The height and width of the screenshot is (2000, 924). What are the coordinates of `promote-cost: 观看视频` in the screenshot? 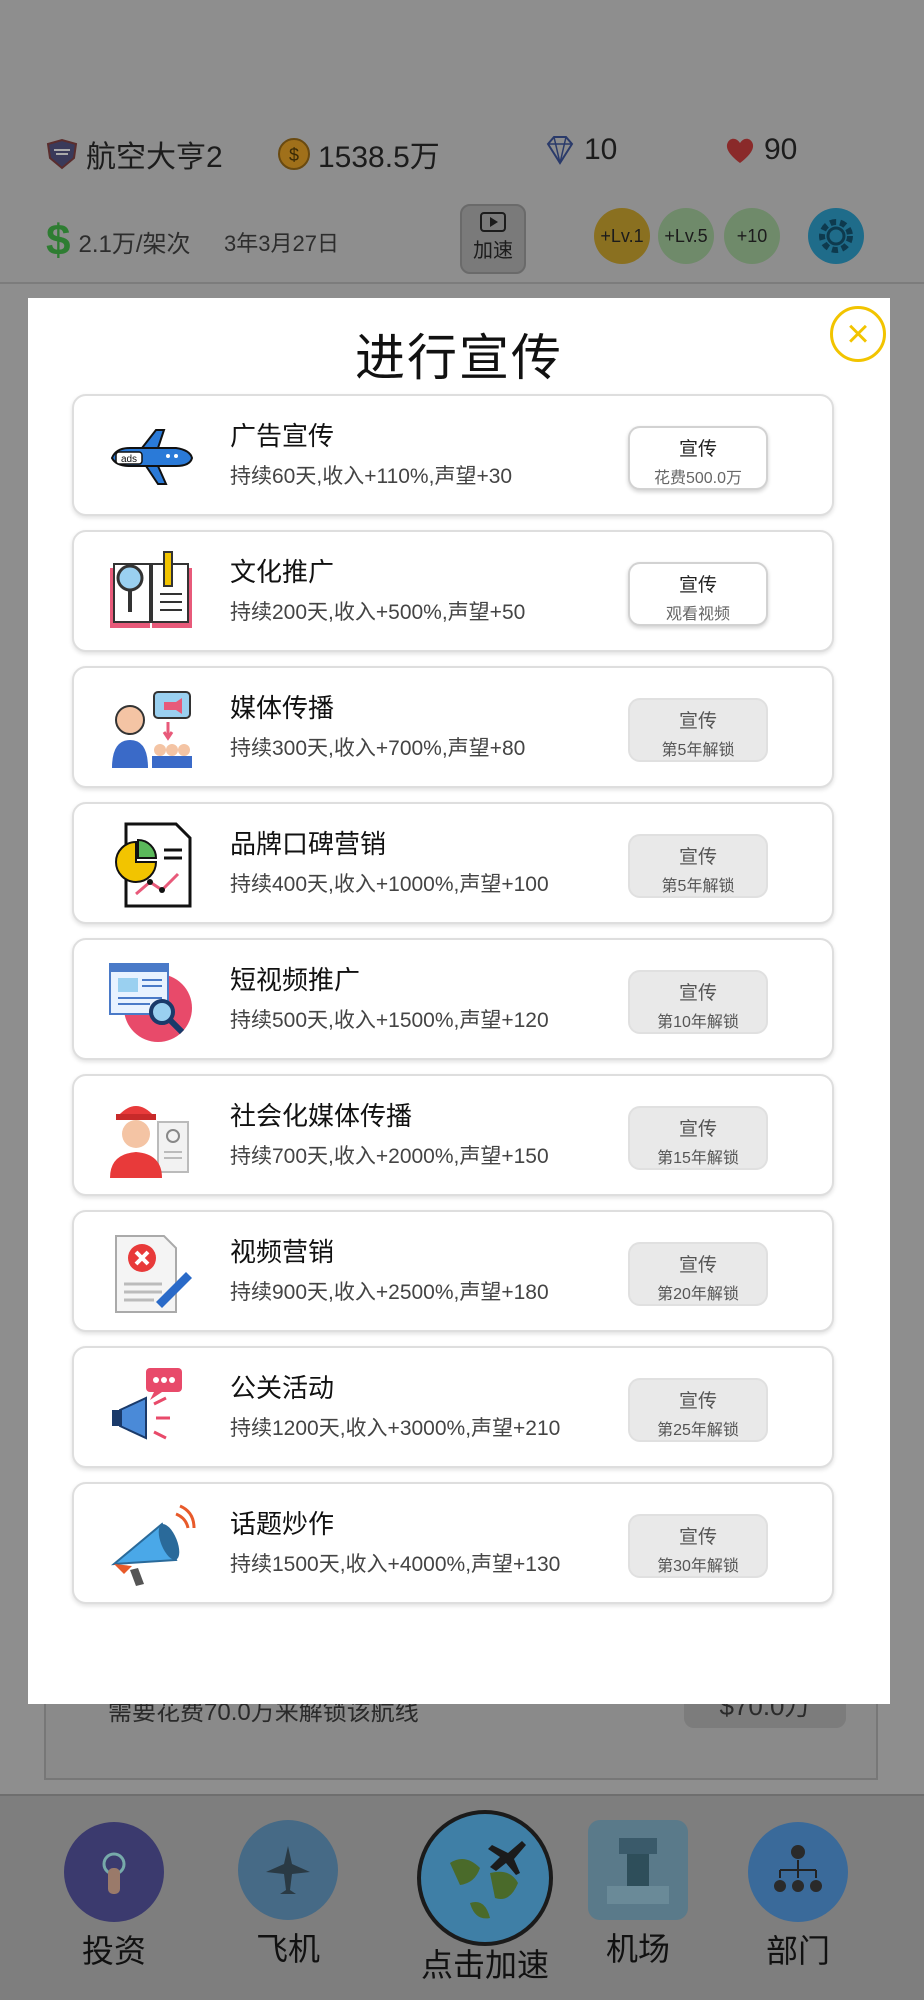 It's located at (697, 614).